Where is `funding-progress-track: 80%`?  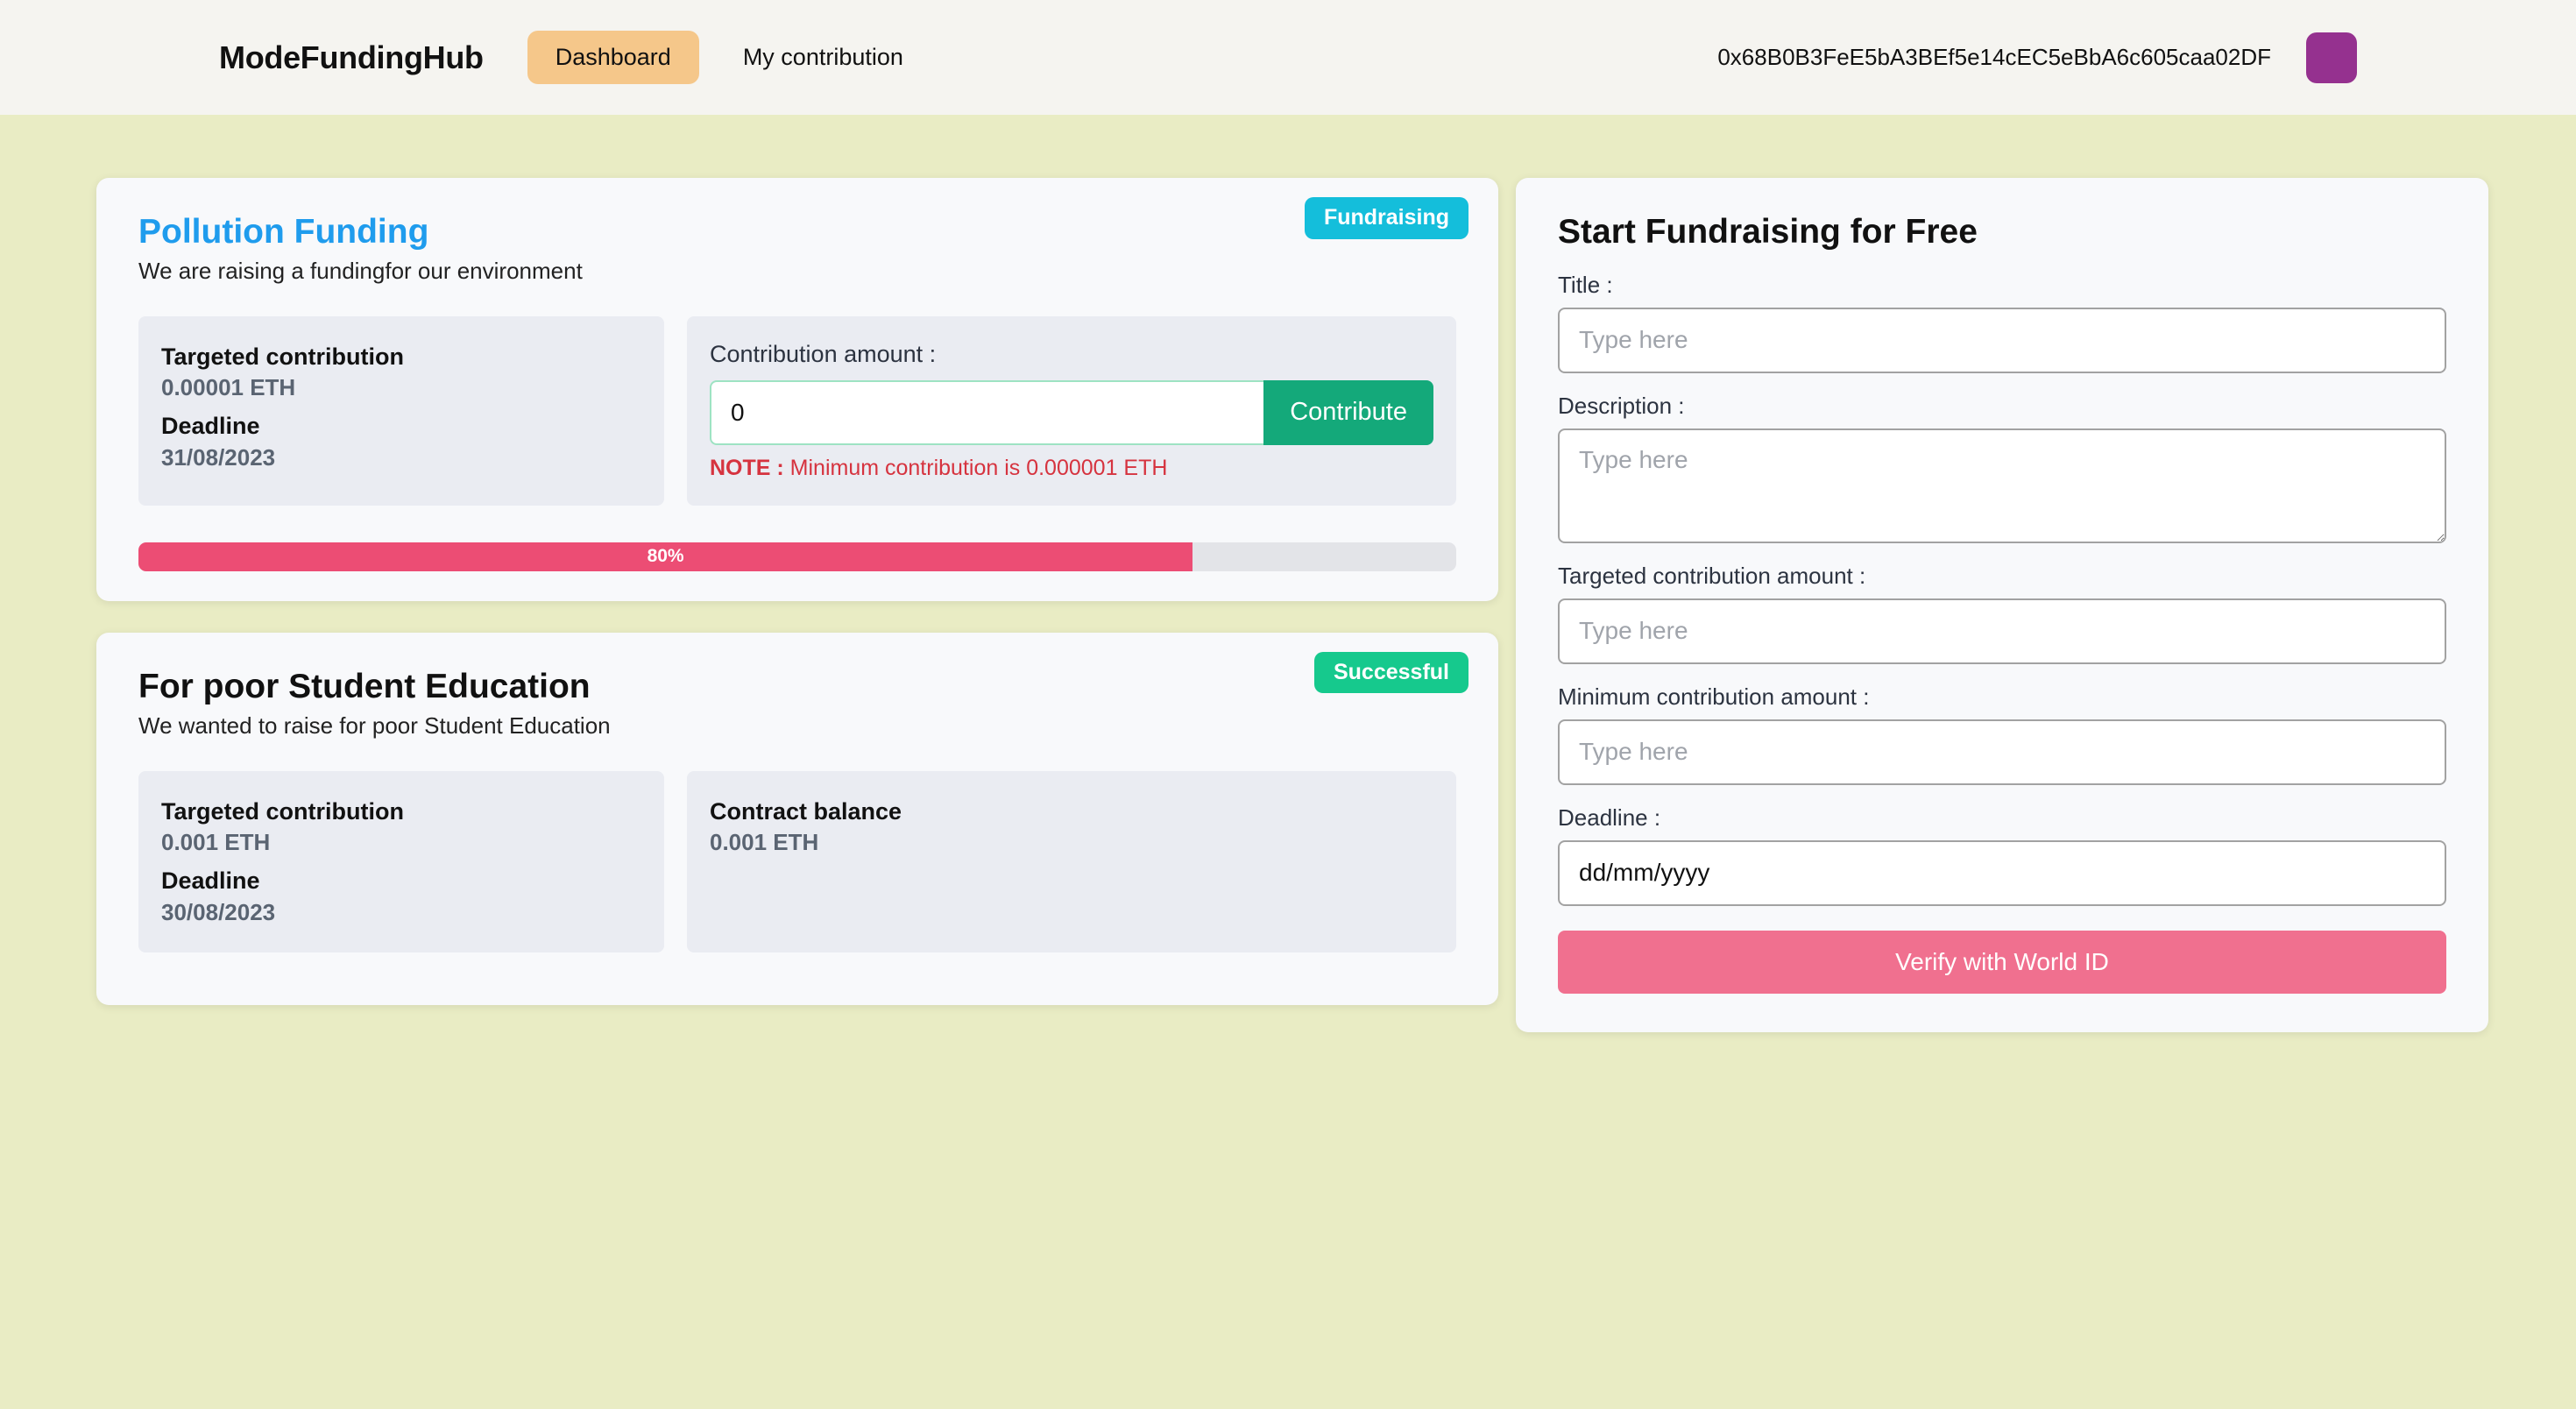 funding-progress-track: 80% is located at coordinates (797, 556).